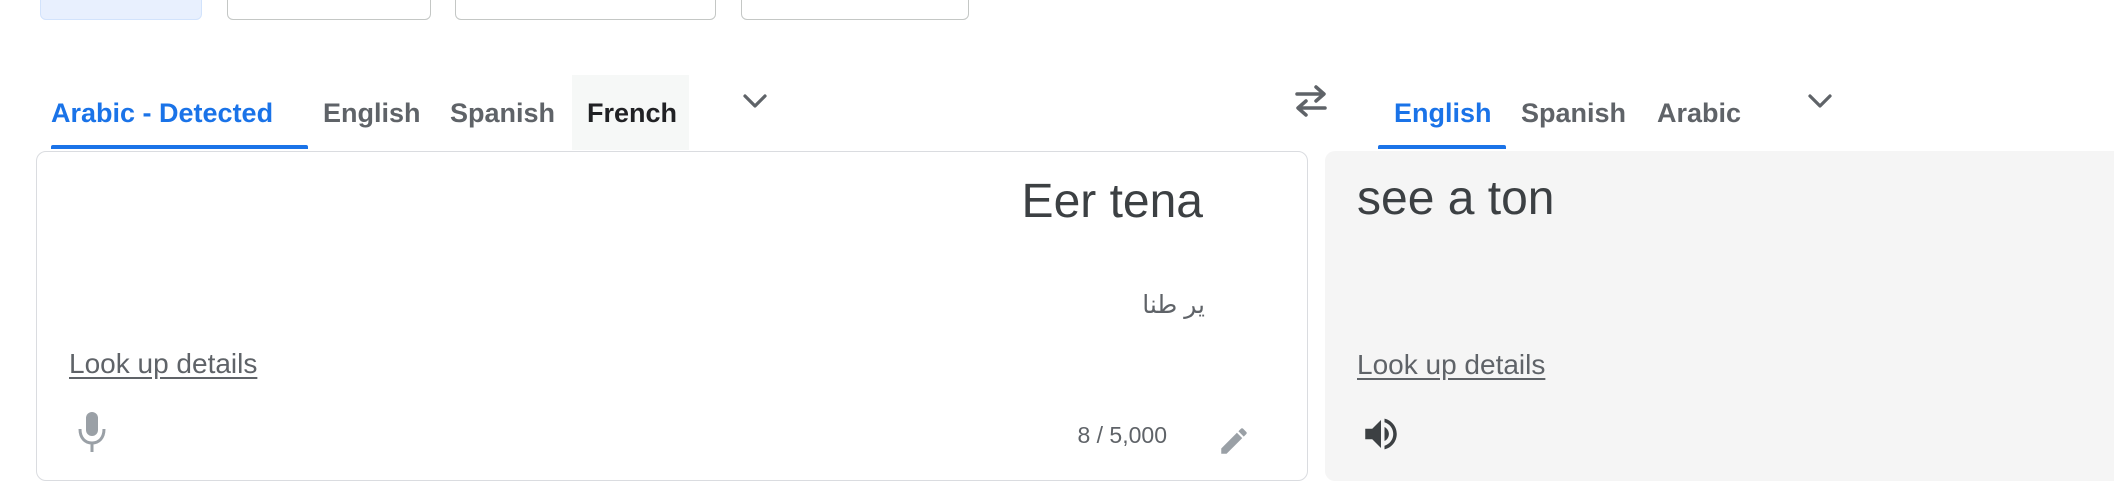 This screenshot has width=2114, height=484. What do you see at coordinates (855, 10) in the screenshot?
I see `websites-mode-button` at bounding box center [855, 10].